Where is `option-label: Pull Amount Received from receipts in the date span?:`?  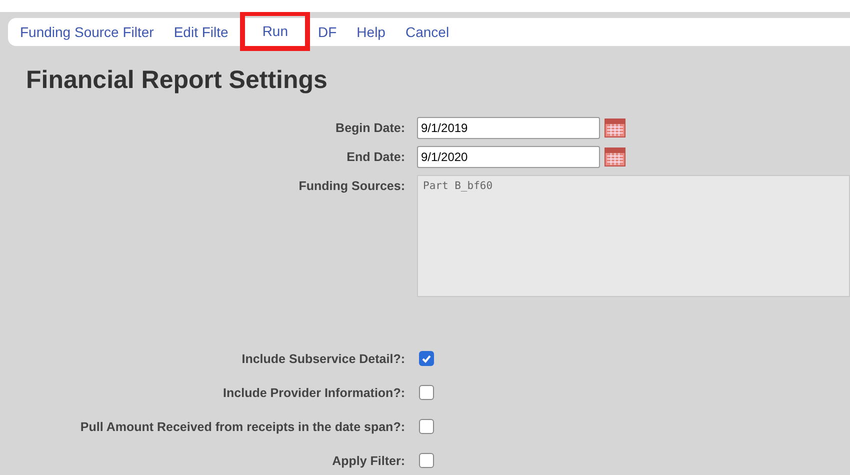
option-label: Pull Amount Received from receipts in the date span?: is located at coordinates (242, 427).